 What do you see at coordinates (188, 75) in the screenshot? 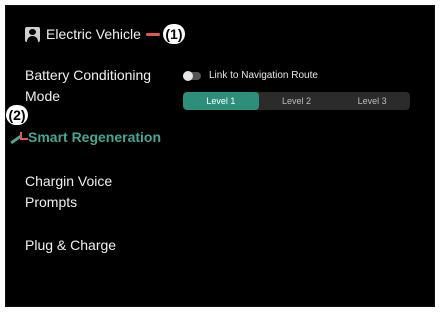
I see `toggle-knob` at bounding box center [188, 75].